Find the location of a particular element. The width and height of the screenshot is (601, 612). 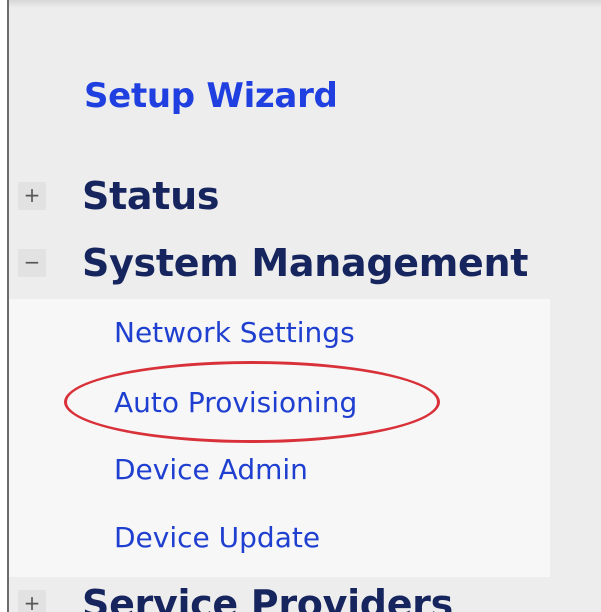

nav-item-status-label: Status is located at coordinates (151, 196).